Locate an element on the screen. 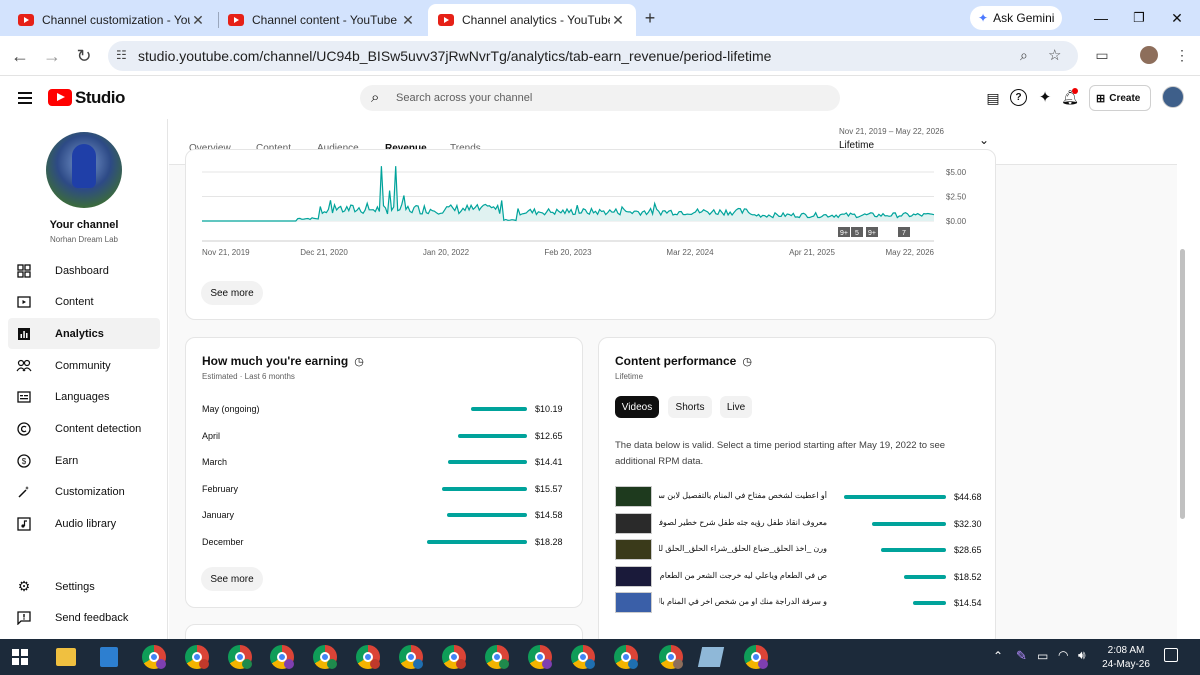 The width and height of the screenshot is (1200, 675). scrollbar-track is located at coordinates (1182, 379).